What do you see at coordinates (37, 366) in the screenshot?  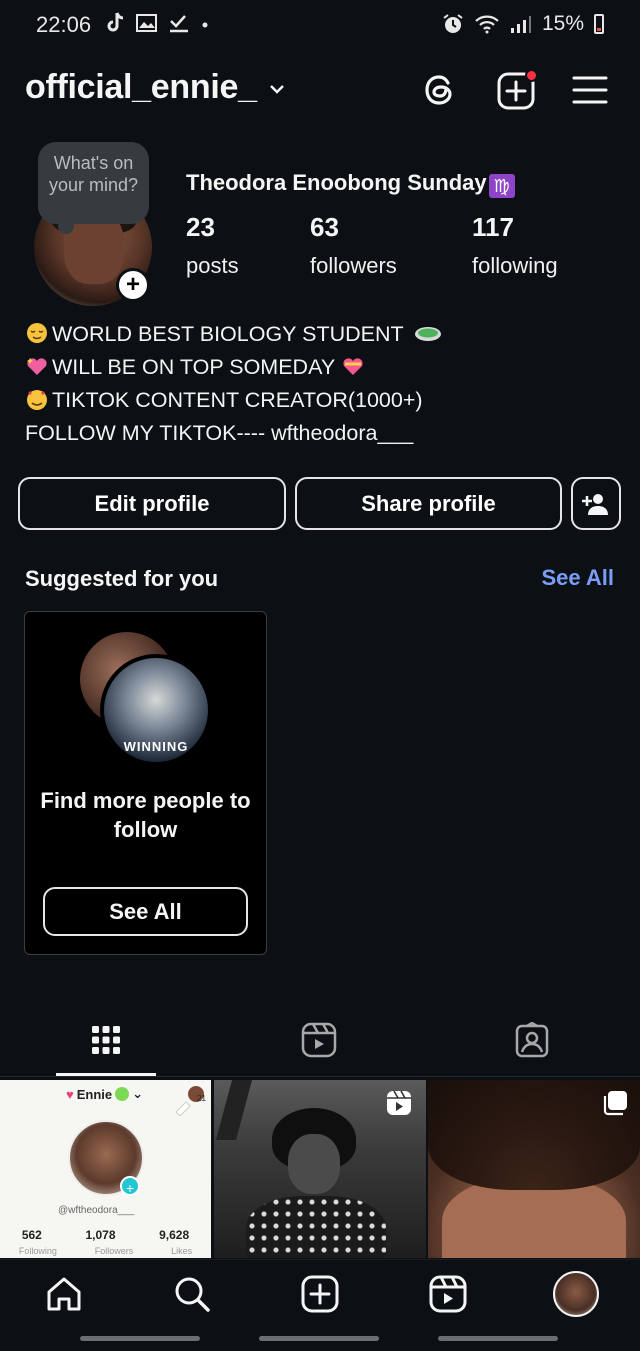 I see `sparkling-heart-icon` at bounding box center [37, 366].